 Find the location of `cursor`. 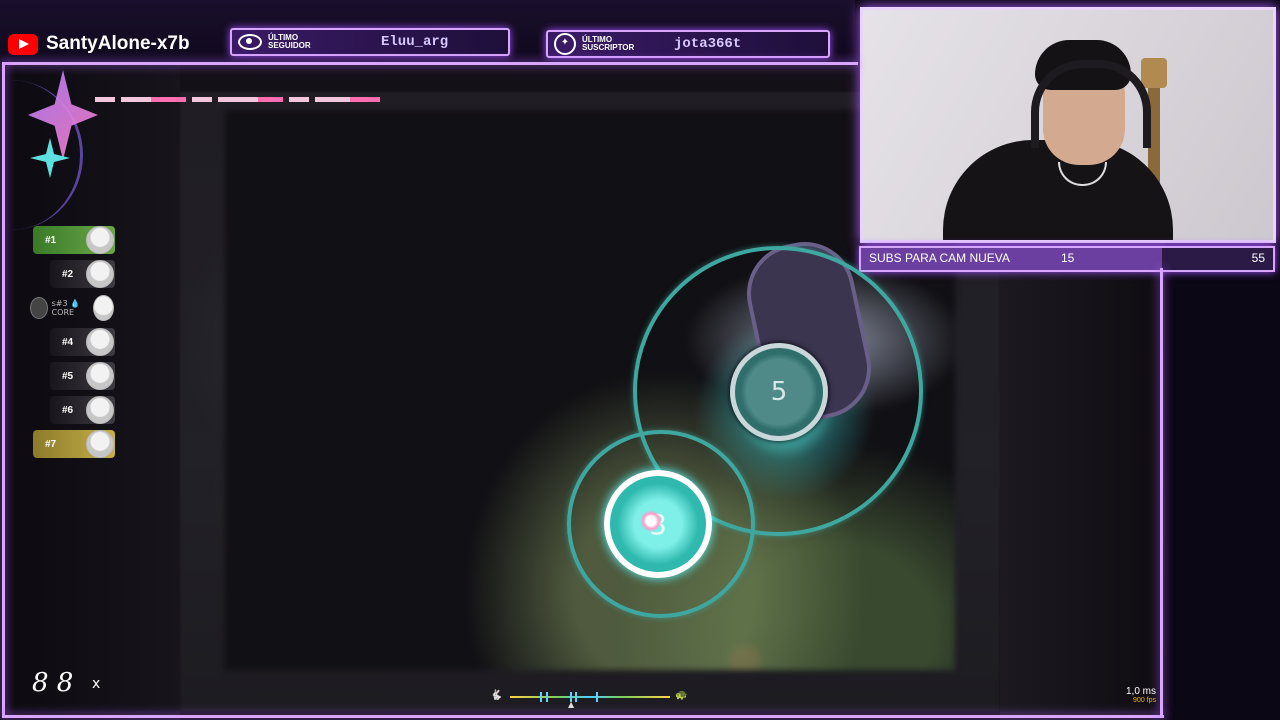

cursor is located at coordinates (651, 521).